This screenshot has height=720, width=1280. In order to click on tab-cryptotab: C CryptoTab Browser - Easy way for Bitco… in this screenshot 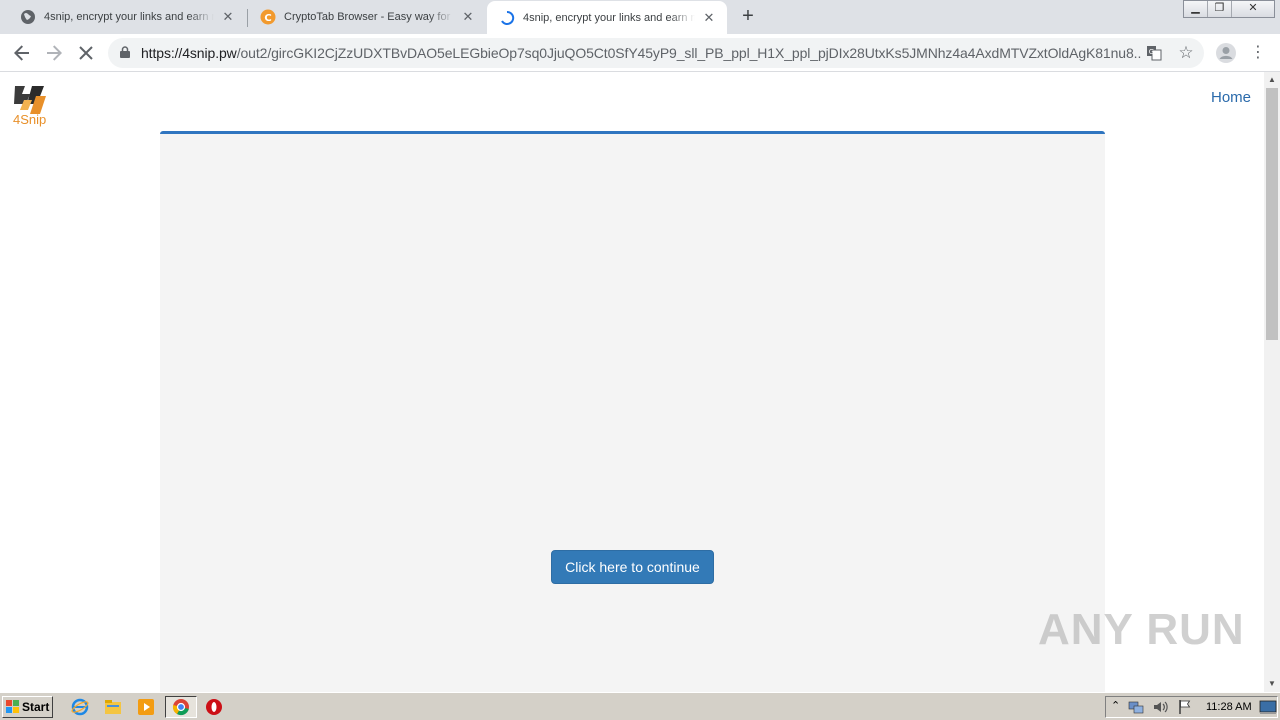, I will do `click(367, 17)`.